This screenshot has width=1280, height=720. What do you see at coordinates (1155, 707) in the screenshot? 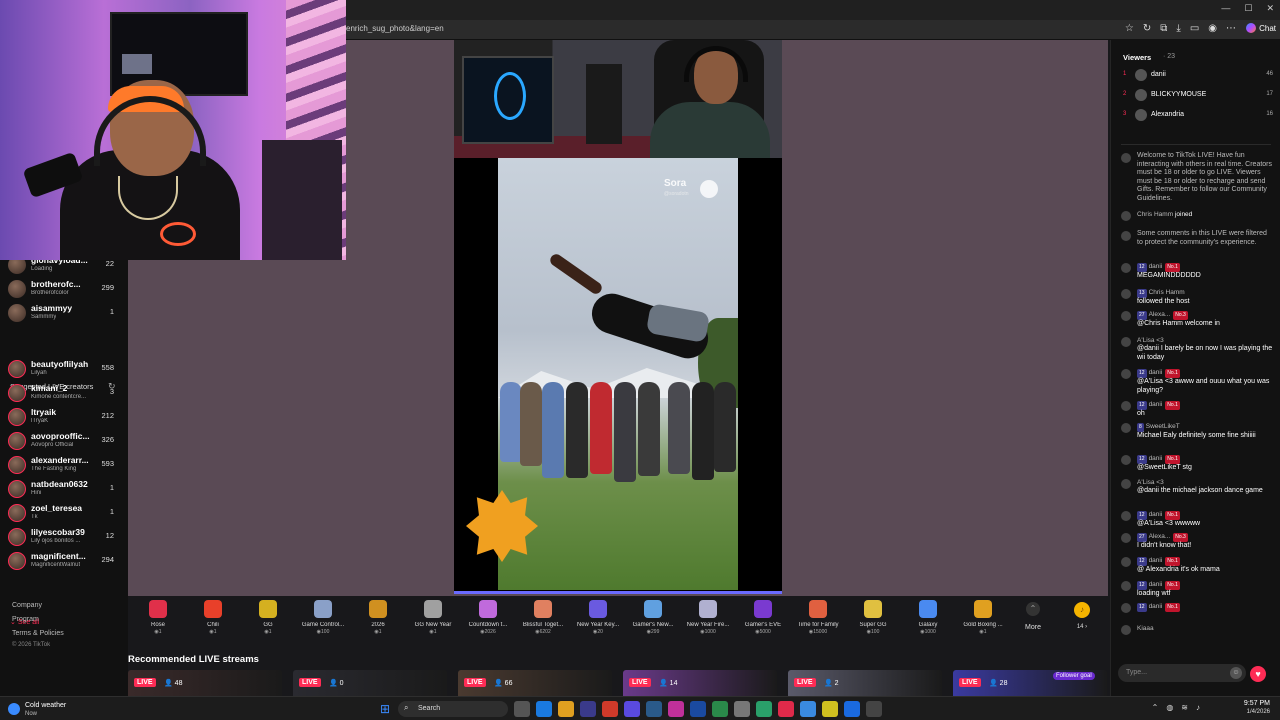
I see `chevron-up-icon: ⌃` at bounding box center [1155, 707].